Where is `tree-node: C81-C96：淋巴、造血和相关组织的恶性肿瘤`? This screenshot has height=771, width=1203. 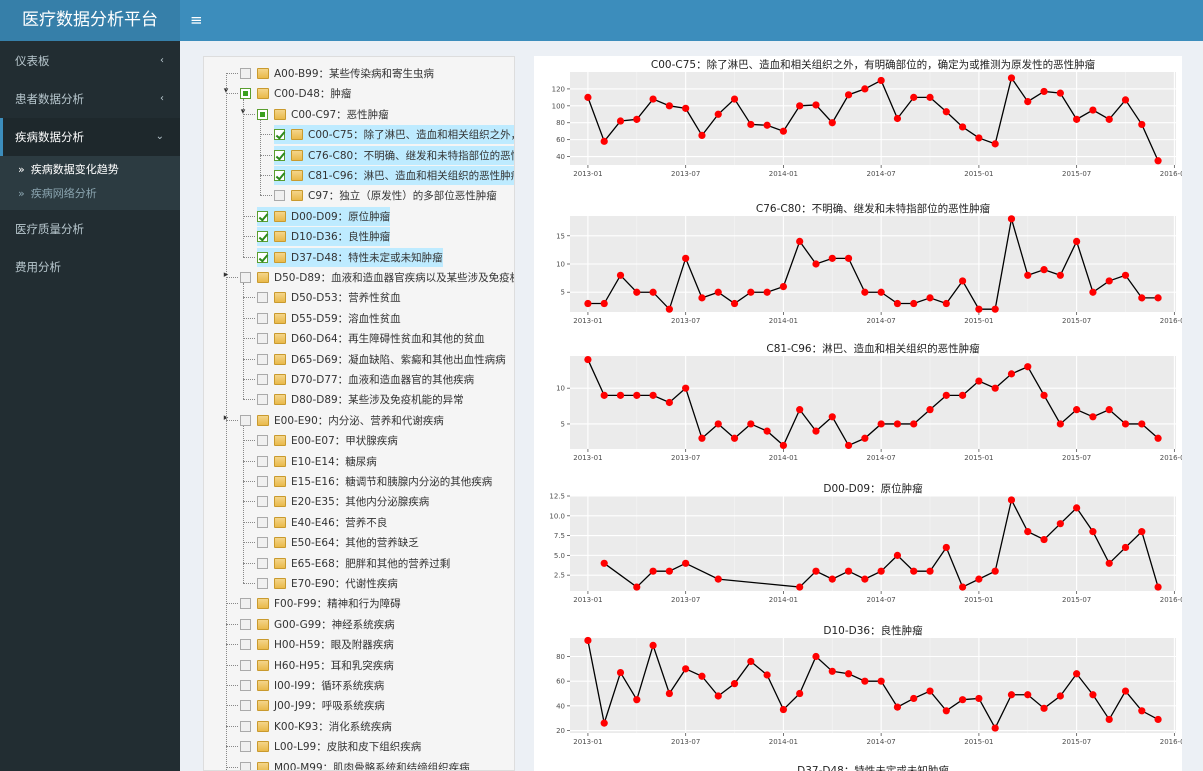
tree-node: C81-C96：淋巴、造血和相关组织的恶性肿瘤 is located at coordinates (394, 175).